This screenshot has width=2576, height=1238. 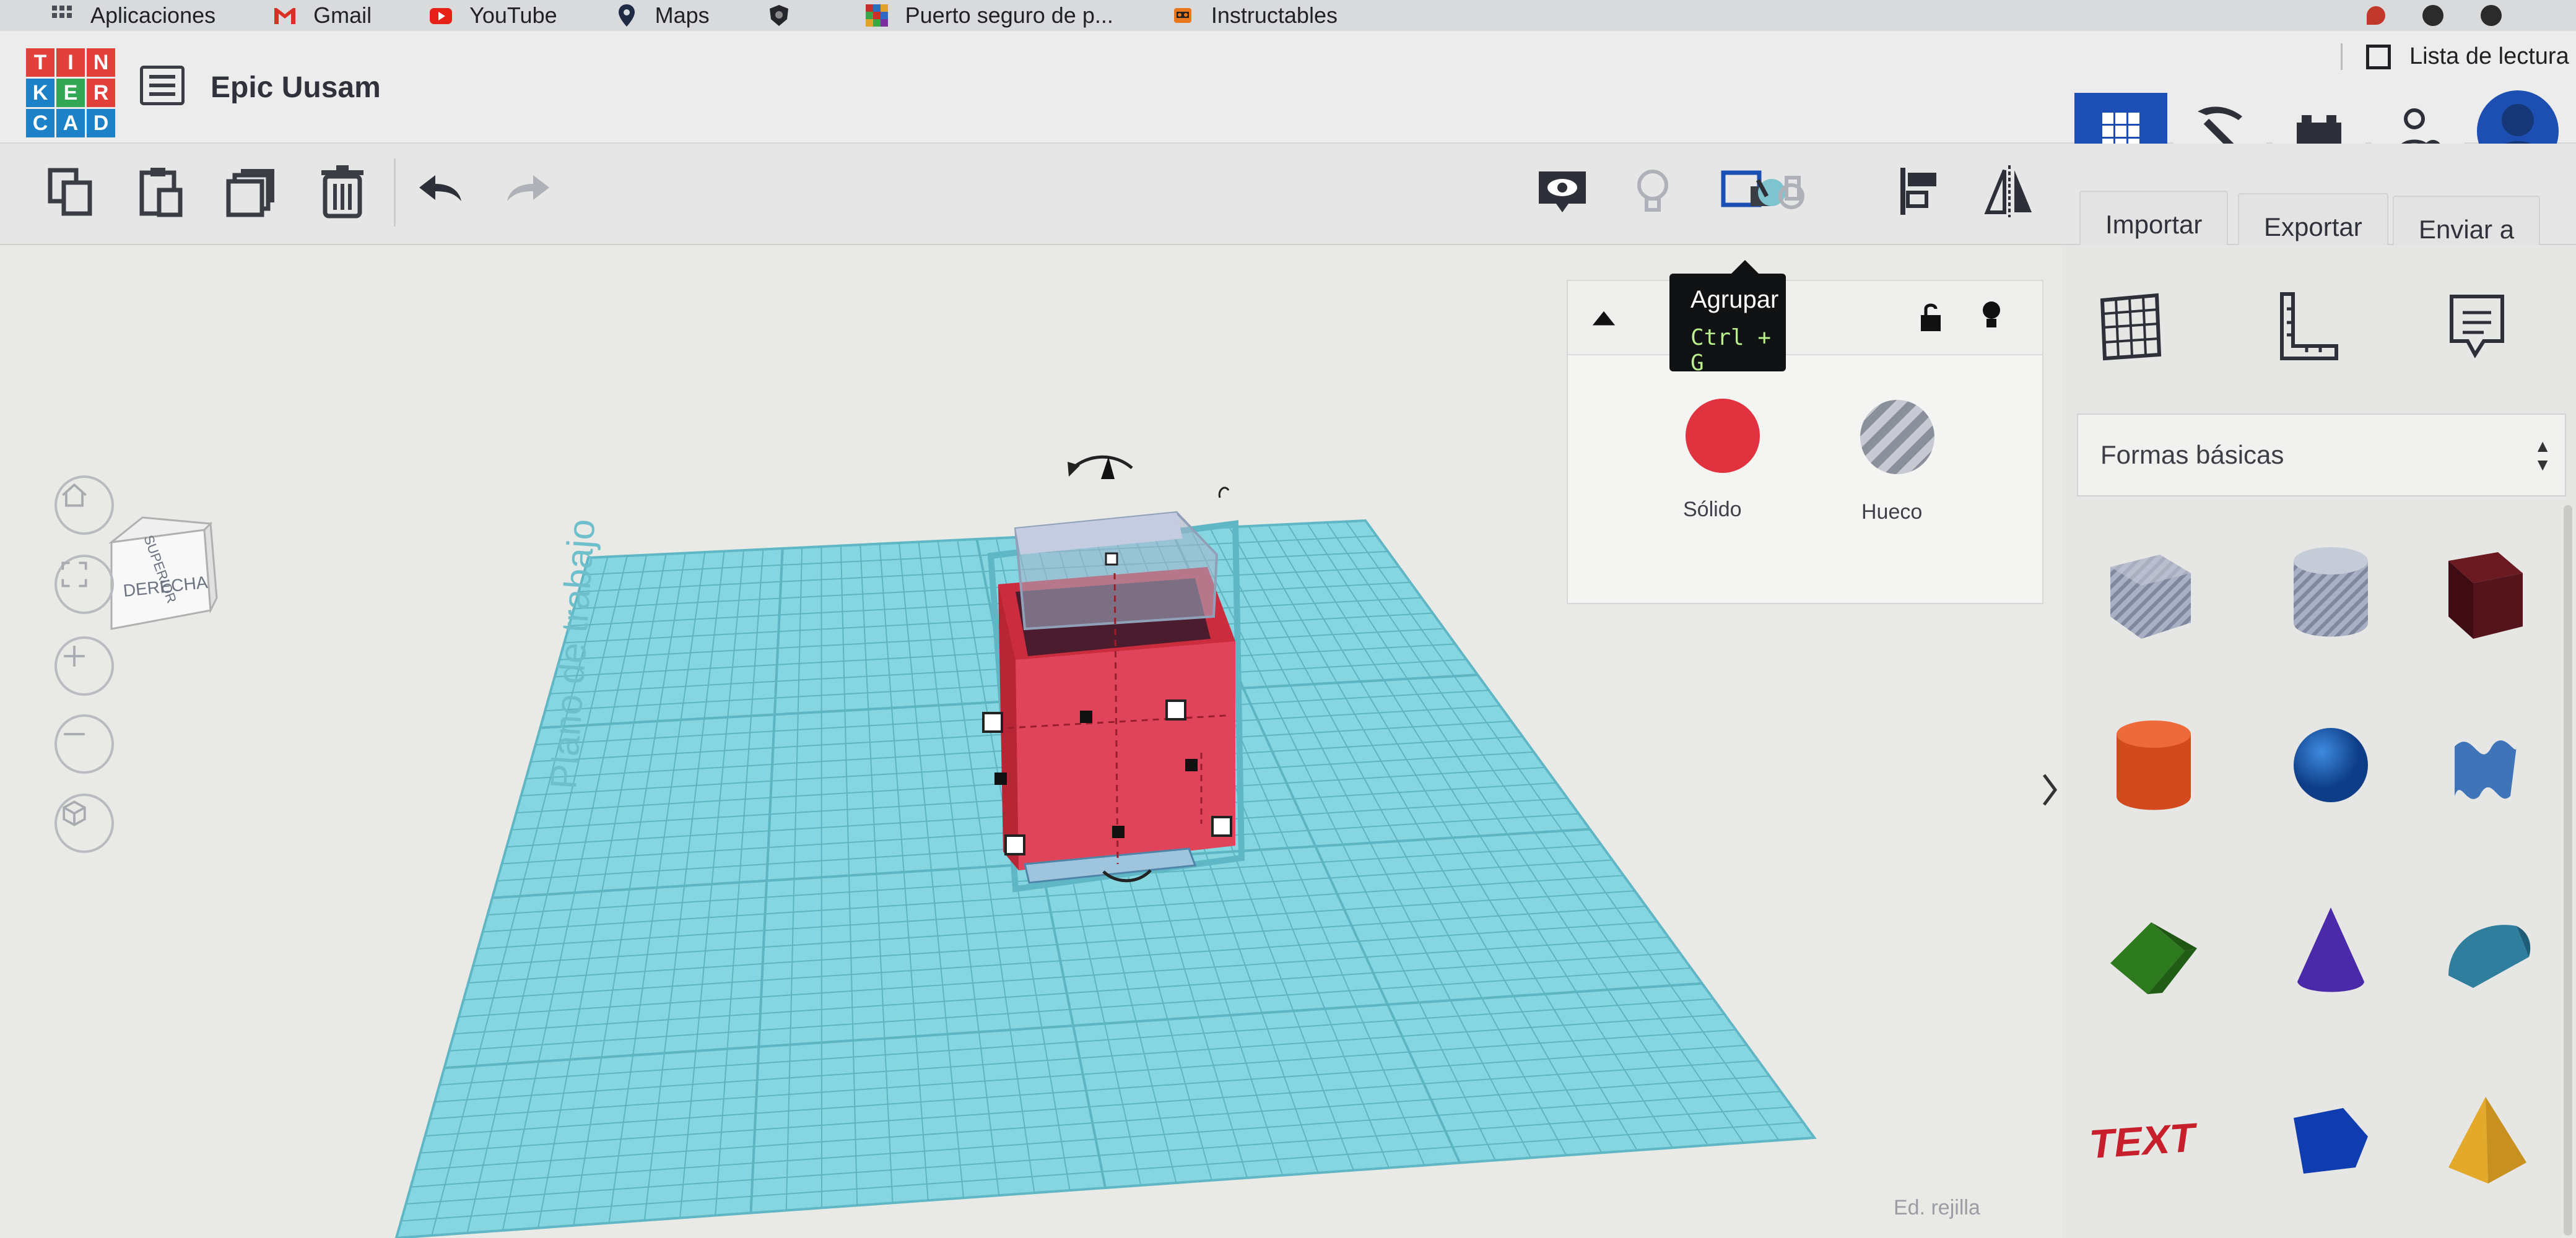 I want to click on bookmark-youtube: YouTube, so click(x=493, y=15).